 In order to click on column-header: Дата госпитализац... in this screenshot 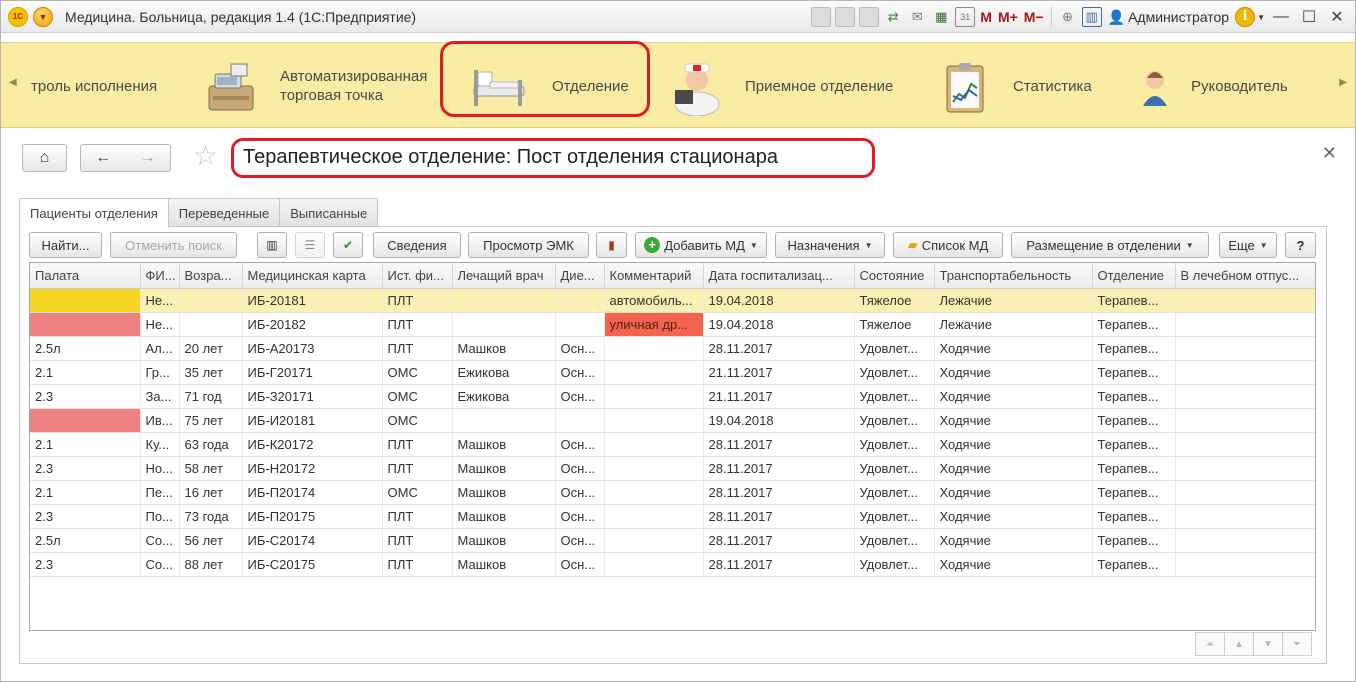, I will do `click(779, 276)`.